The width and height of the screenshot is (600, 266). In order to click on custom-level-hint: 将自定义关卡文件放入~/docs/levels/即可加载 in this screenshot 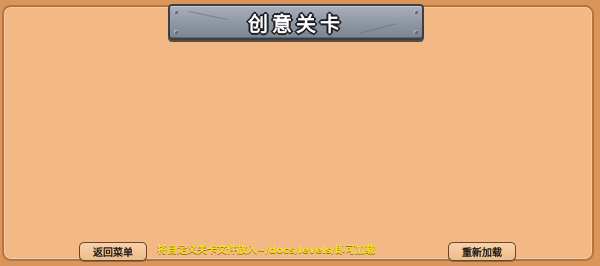, I will do `click(266, 250)`.